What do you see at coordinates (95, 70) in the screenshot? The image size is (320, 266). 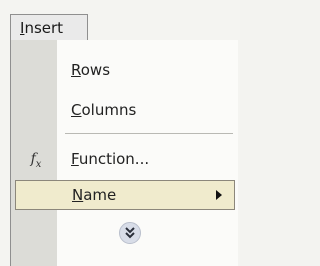 I see `rows-label-rest: ows` at bounding box center [95, 70].